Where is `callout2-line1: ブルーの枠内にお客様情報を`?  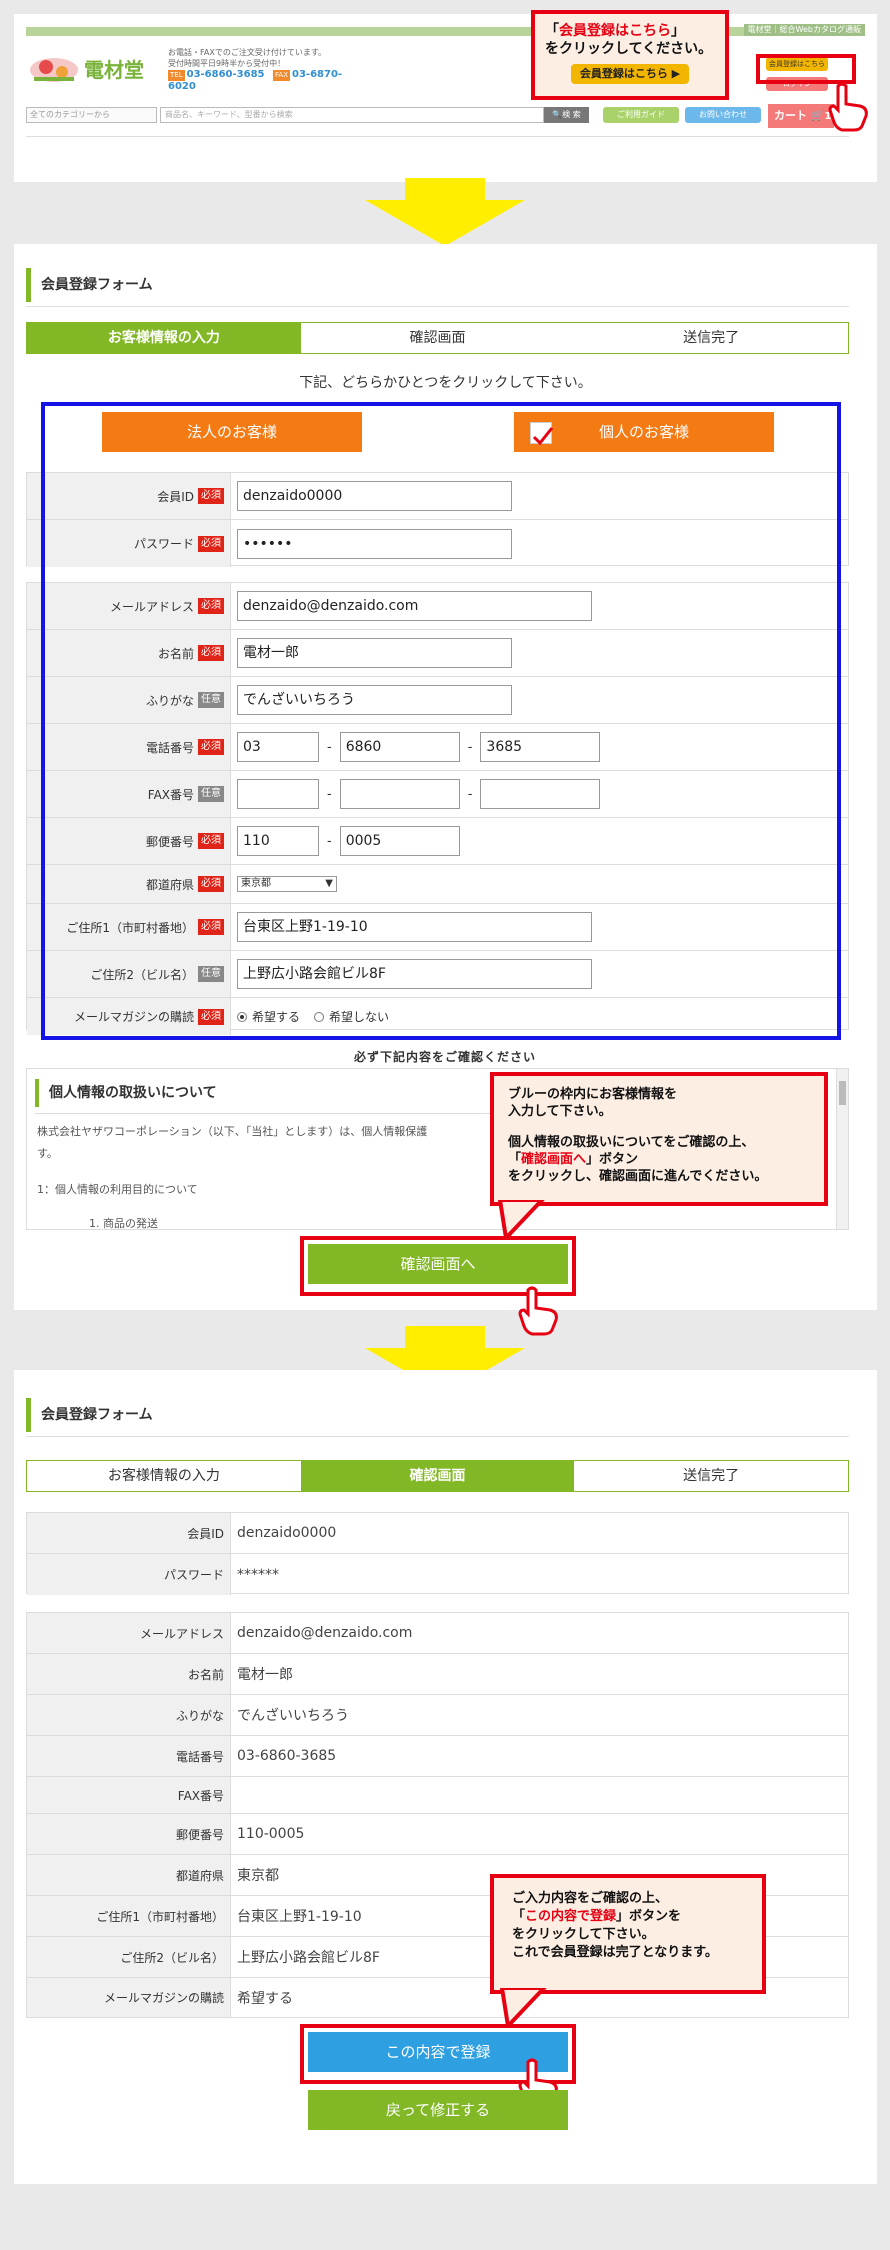 callout2-line1: ブルーの枠内にお客様情報を is located at coordinates (593, 1094).